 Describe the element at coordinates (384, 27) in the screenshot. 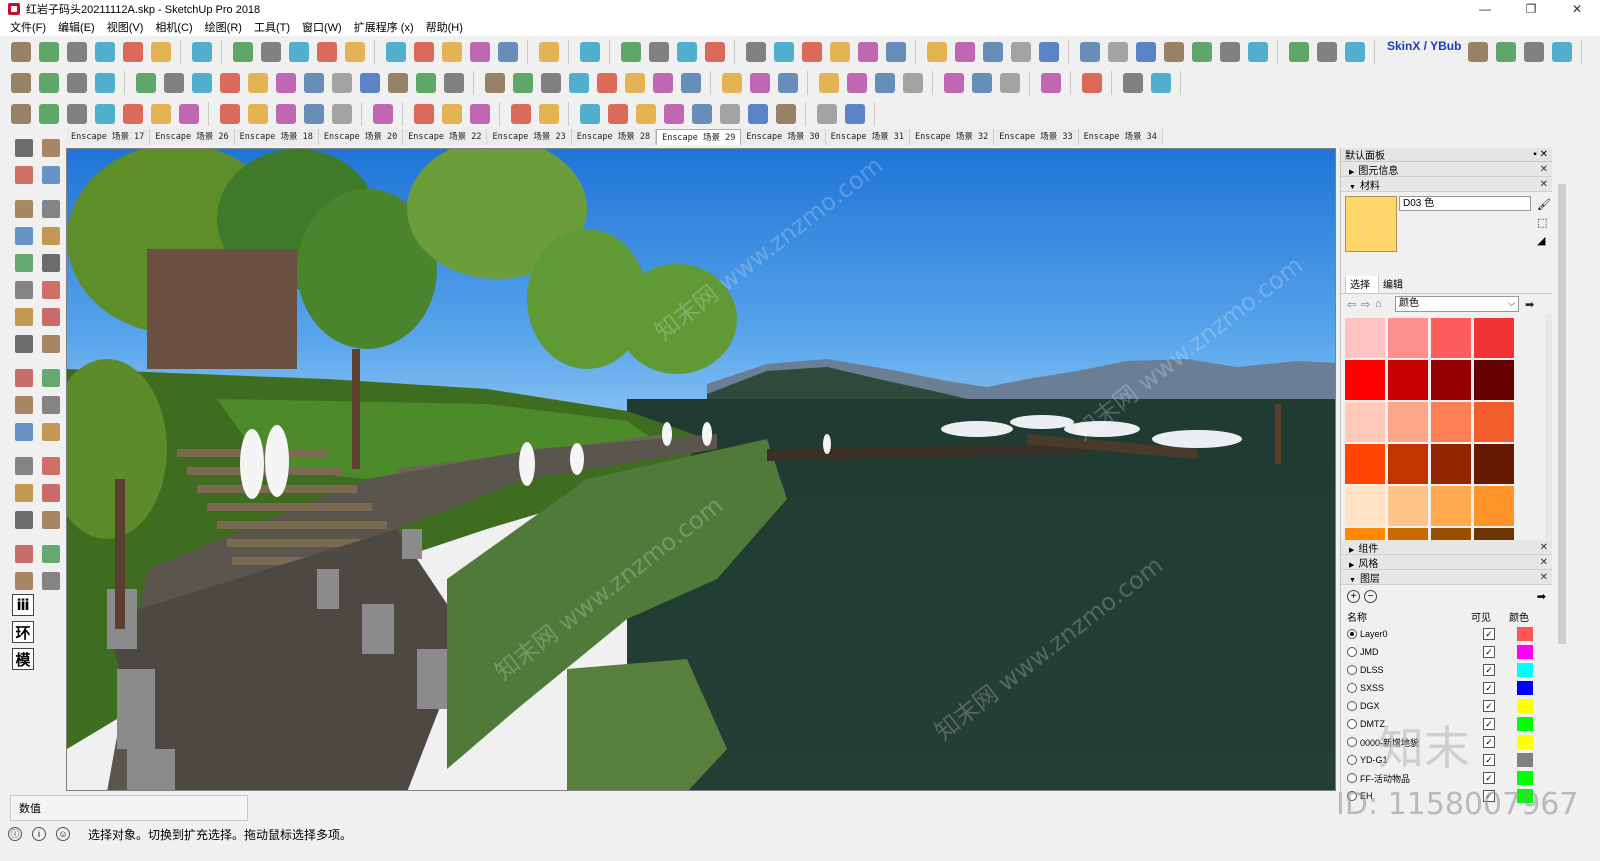

I see `menu-extensions: 扩展程序 (x)` at that location.